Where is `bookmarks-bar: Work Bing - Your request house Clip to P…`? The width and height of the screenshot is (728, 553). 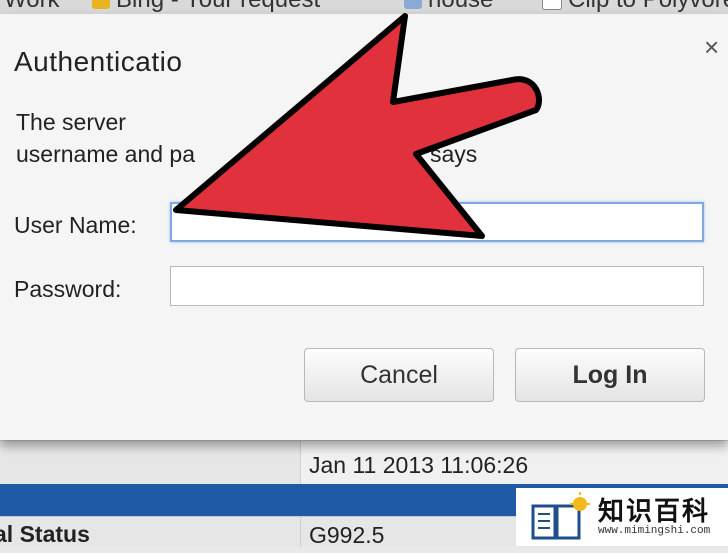
bookmarks-bar: Work Bing - Your request house Clip to P… is located at coordinates (364, 7).